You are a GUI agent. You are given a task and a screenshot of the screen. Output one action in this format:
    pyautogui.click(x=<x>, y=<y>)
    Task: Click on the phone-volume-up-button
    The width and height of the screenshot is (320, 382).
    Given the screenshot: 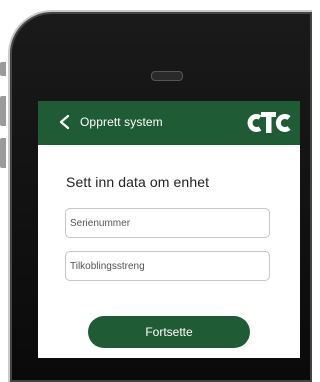 What is the action you would take?
    pyautogui.click(x=3, y=111)
    